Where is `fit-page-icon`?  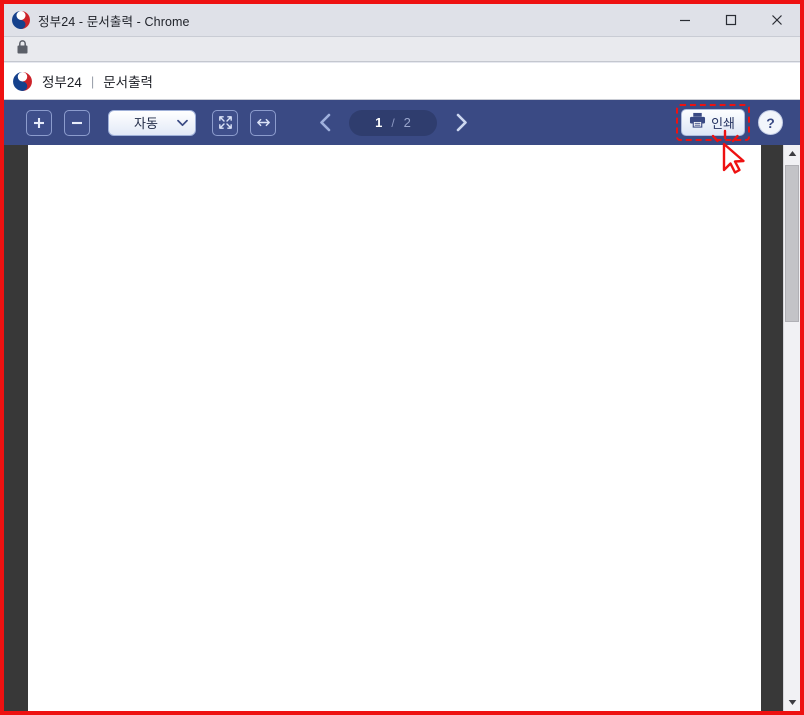
fit-page-icon is located at coordinates (225, 122).